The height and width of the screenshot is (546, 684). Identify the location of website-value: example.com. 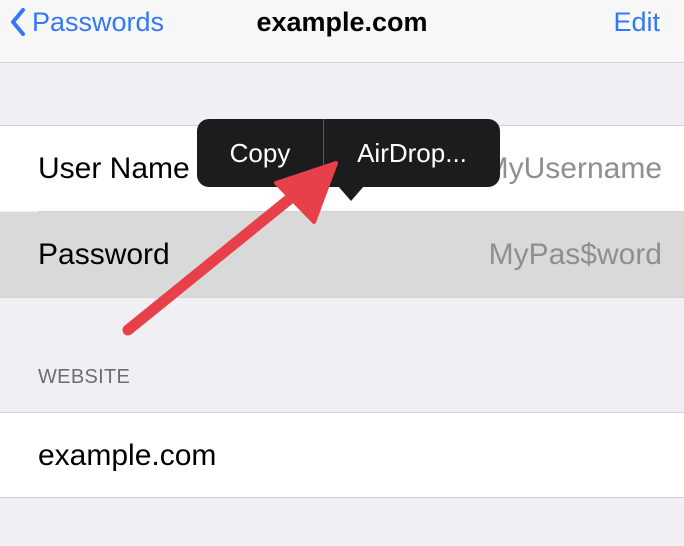
(127, 455).